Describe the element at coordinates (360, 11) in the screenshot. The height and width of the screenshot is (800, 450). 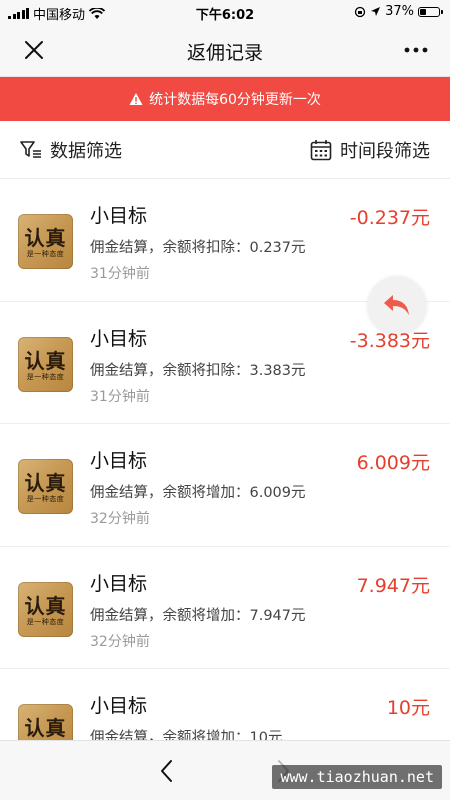
I see `rotation-lock-icon` at that location.